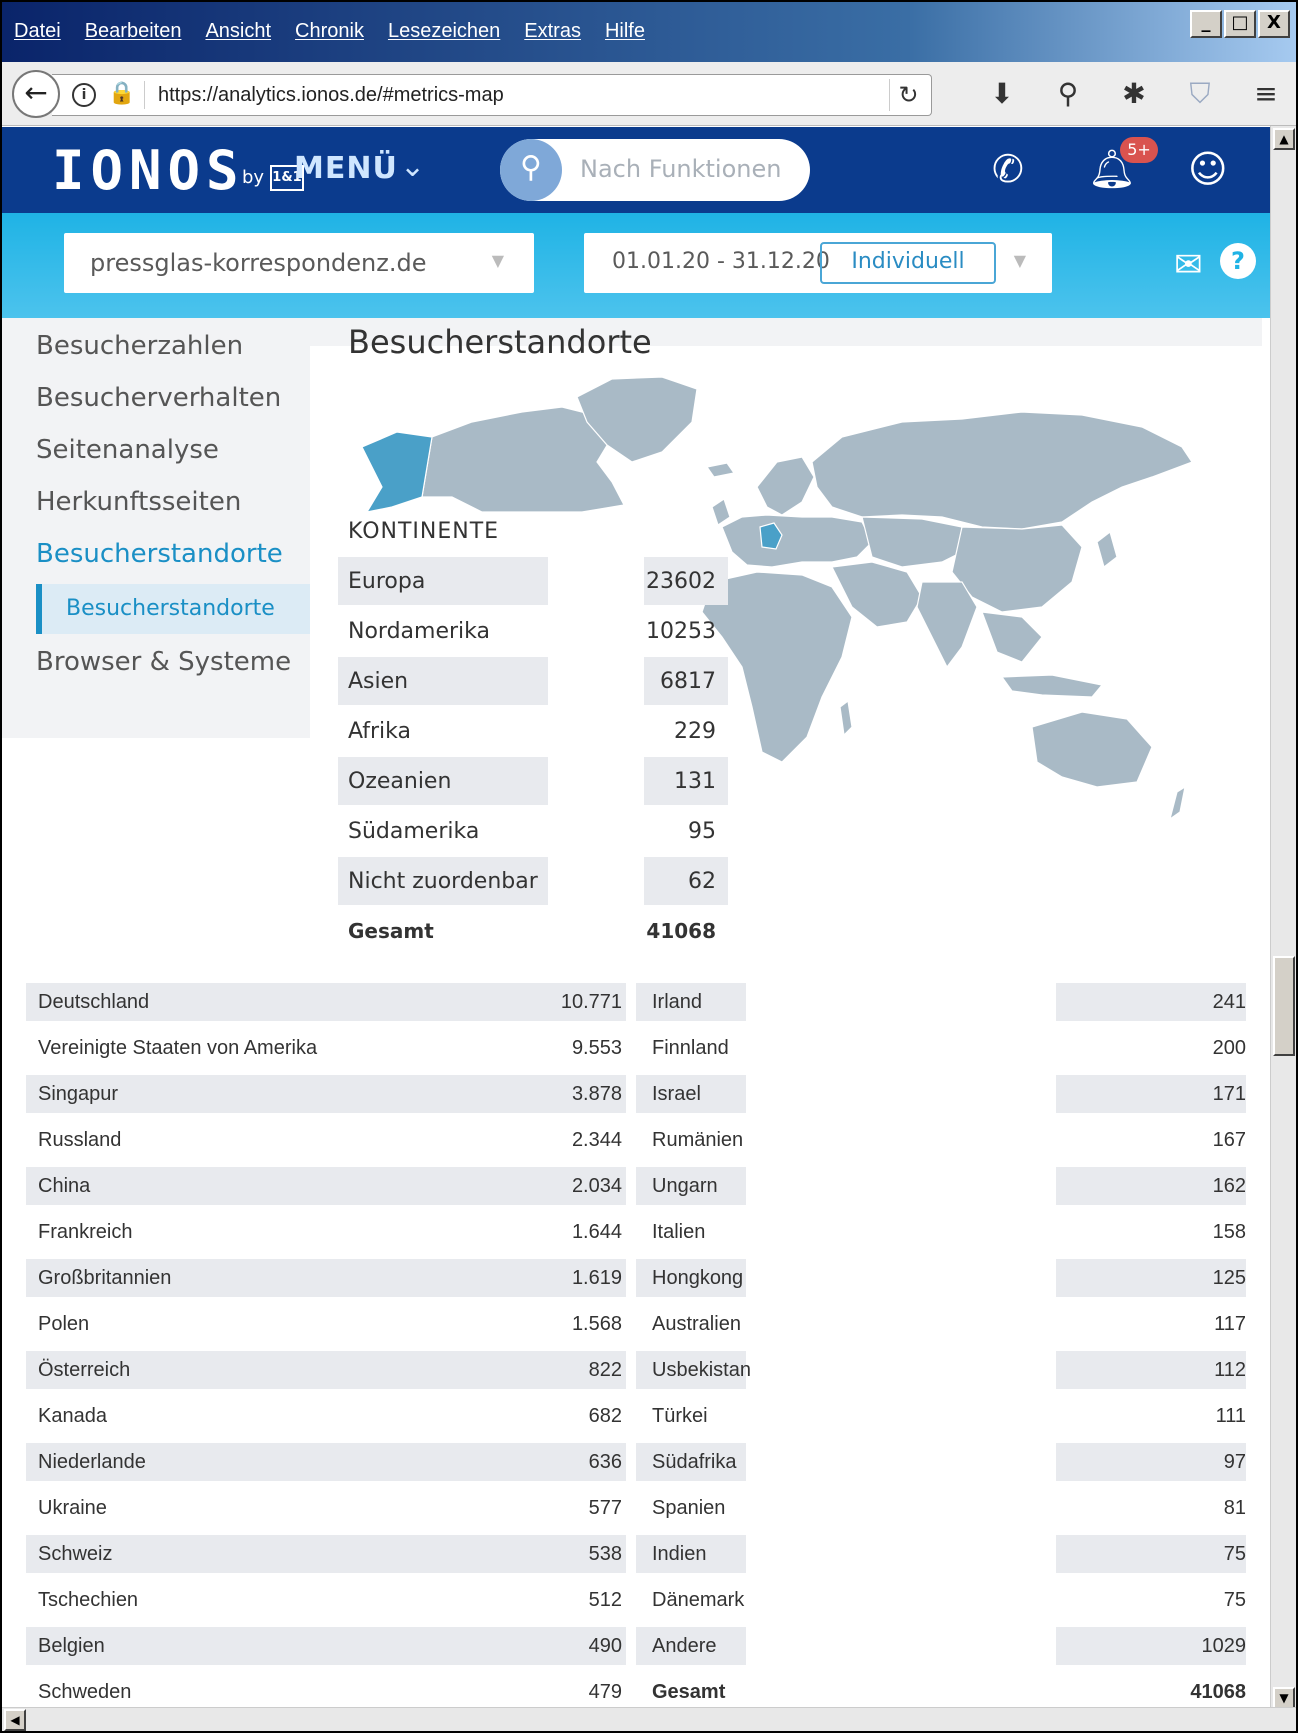 The height and width of the screenshot is (1733, 1298). What do you see at coordinates (596, 1278) in the screenshot?
I see `country-value: 1.619` at bounding box center [596, 1278].